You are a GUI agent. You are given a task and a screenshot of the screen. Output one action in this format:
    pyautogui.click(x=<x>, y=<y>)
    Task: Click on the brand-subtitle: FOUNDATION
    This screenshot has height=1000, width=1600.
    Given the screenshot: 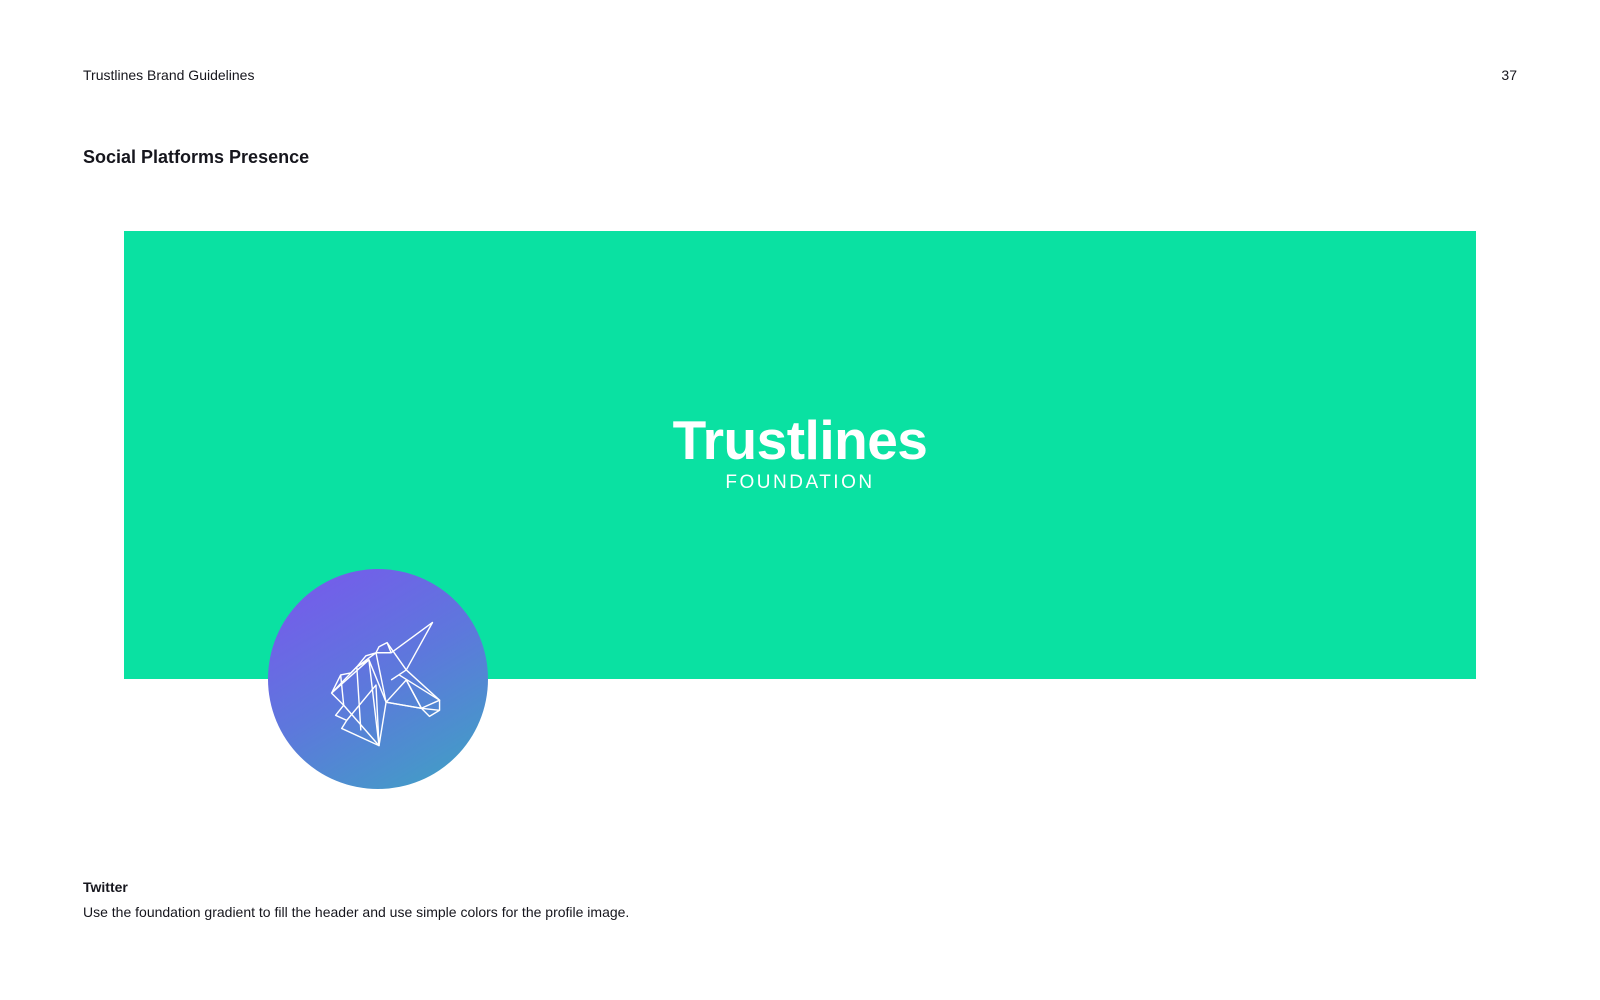 What is the action you would take?
    pyautogui.click(x=800, y=482)
    